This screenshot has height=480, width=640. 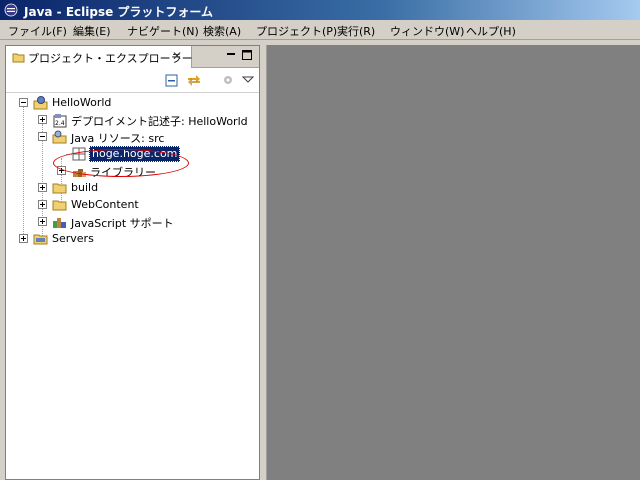 What do you see at coordinates (225, 57) in the screenshot?
I see `view-header` at bounding box center [225, 57].